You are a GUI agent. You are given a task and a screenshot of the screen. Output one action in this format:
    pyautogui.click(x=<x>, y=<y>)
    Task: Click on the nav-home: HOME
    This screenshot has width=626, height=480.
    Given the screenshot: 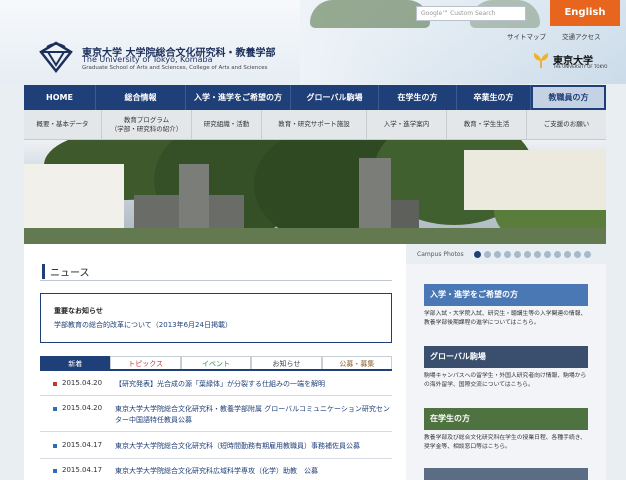 What is the action you would take?
    pyautogui.click(x=60, y=97)
    